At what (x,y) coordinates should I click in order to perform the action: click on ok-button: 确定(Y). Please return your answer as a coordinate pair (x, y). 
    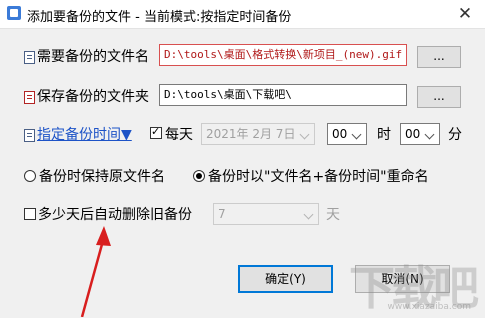
    Looking at the image, I should click on (285, 279).